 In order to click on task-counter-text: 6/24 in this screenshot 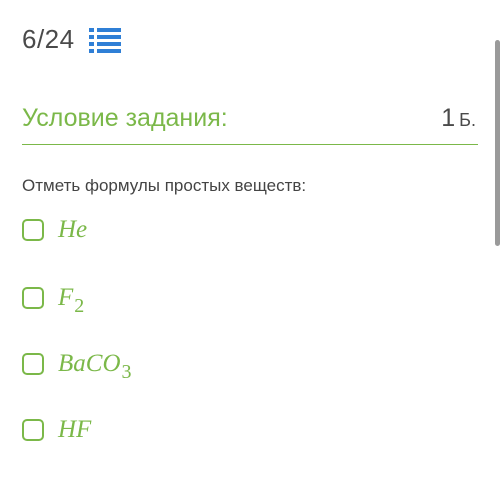, I will do `click(48, 39)`.